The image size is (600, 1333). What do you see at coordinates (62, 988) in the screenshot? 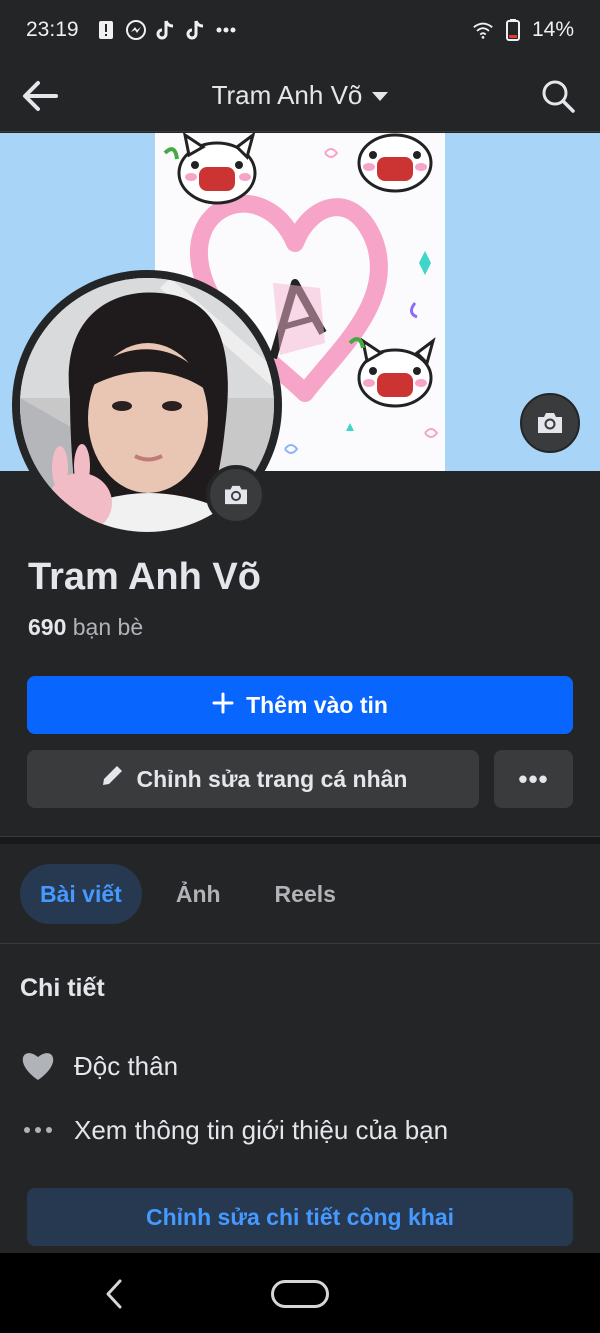
I see `details-heading: Chi tiết` at bounding box center [62, 988].